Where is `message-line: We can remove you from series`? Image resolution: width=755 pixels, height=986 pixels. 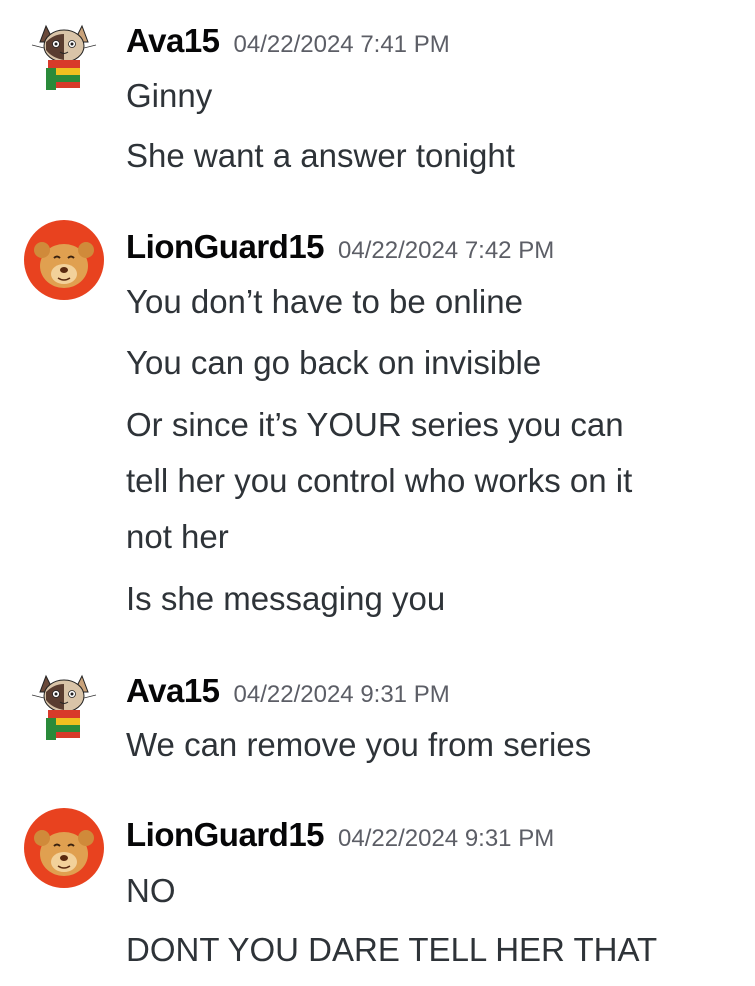 message-line: We can remove you from series is located at coordinates (359, 744).